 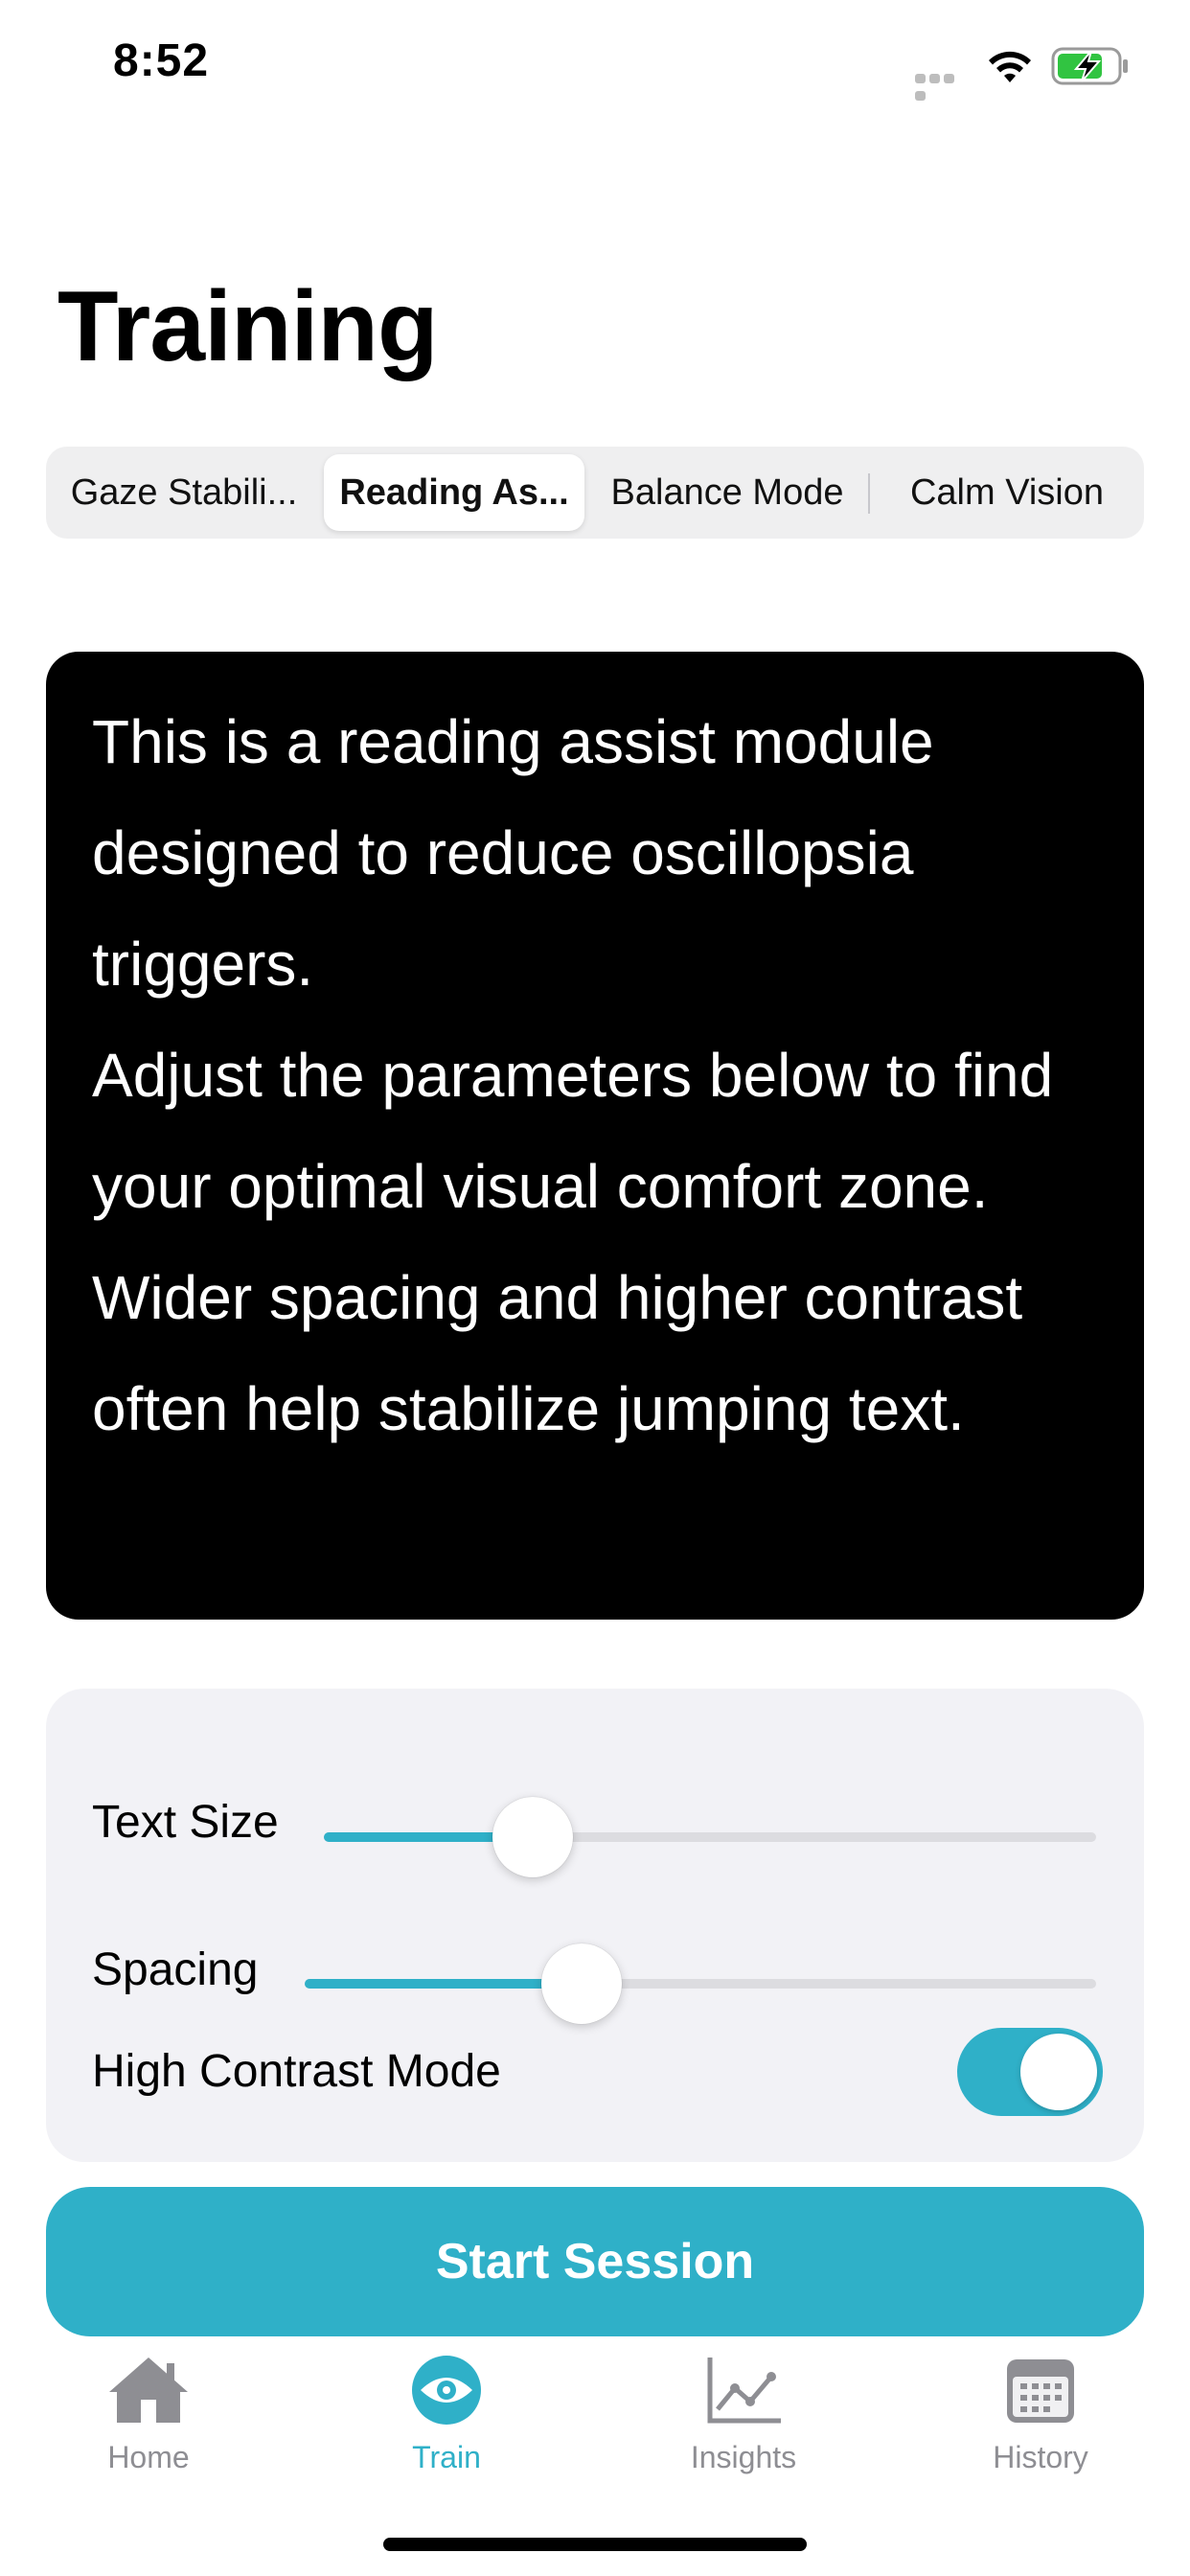 What do you see at coordinates (595, 2424) in the screenshot?
I see `tab-bar: Home Train Insights History` at bounding box center [595, 2424].